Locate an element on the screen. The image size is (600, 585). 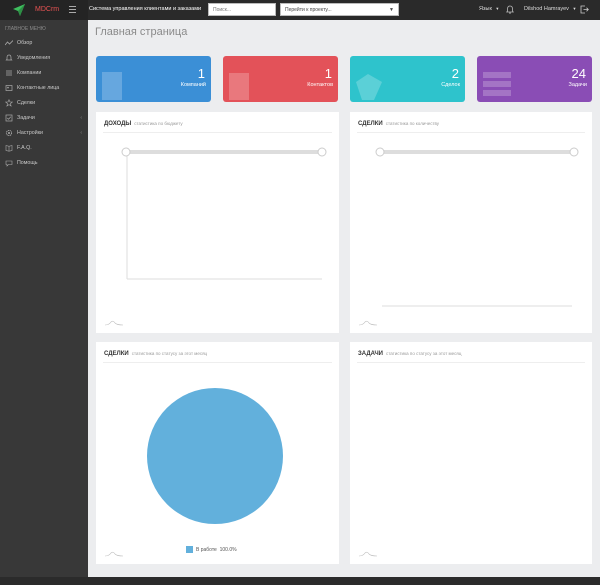
stat-label: Сделок is located at coordinates (450, 85).